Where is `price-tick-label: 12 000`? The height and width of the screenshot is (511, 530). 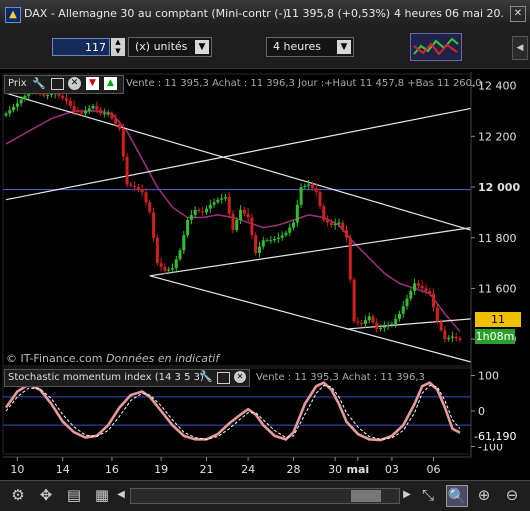 price-tick-label: 12 000 is located at coordinates (499, 187).